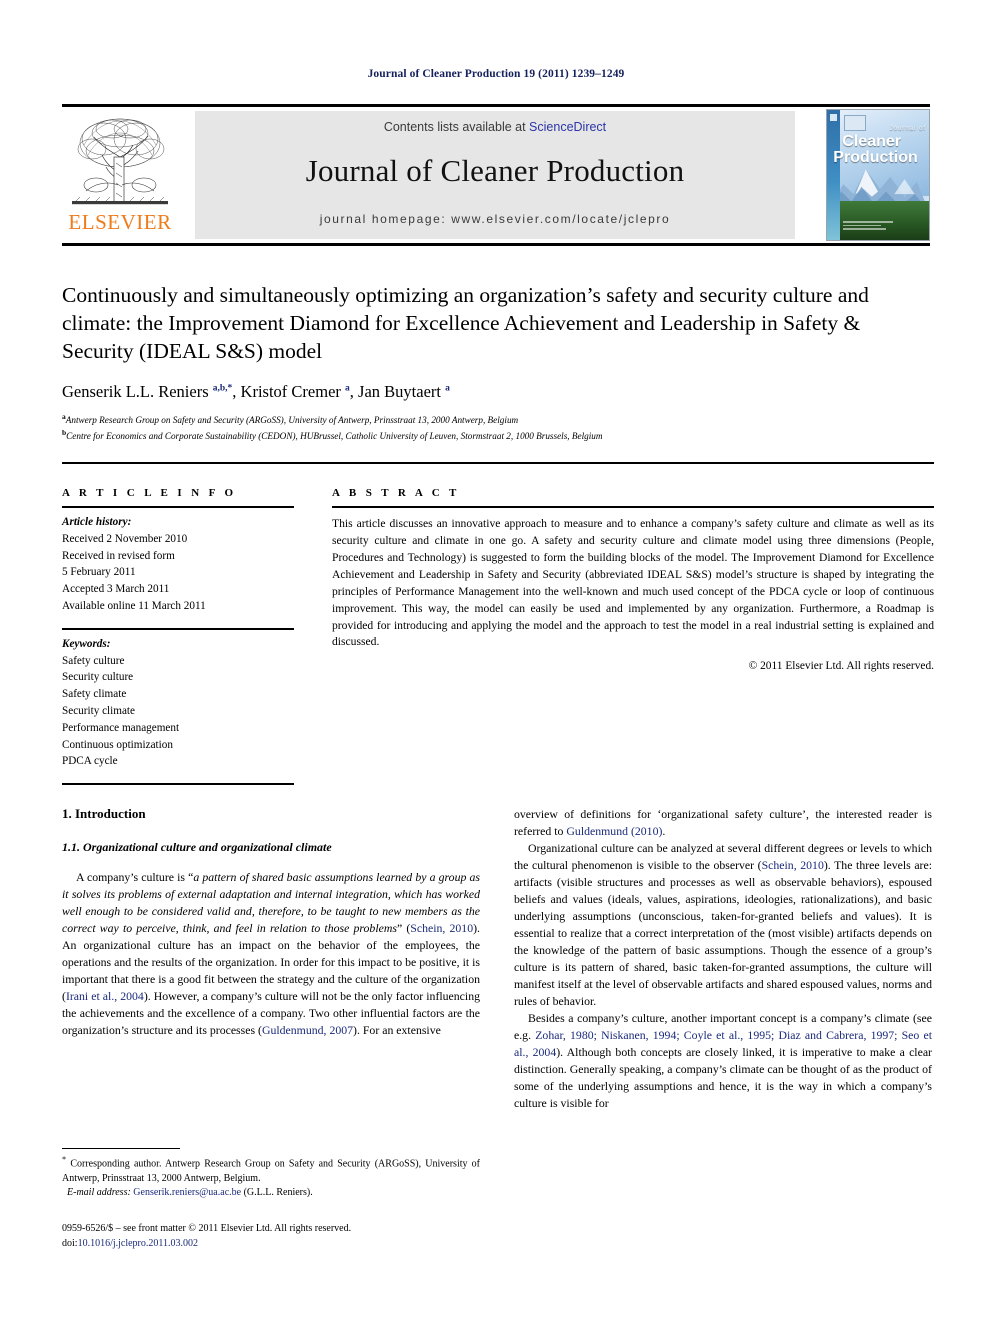  What do you see at coordinates (871, 141) in the screenshot?
I see `cover-title-line-1: Cleaner` at bounding box center [871, 141].